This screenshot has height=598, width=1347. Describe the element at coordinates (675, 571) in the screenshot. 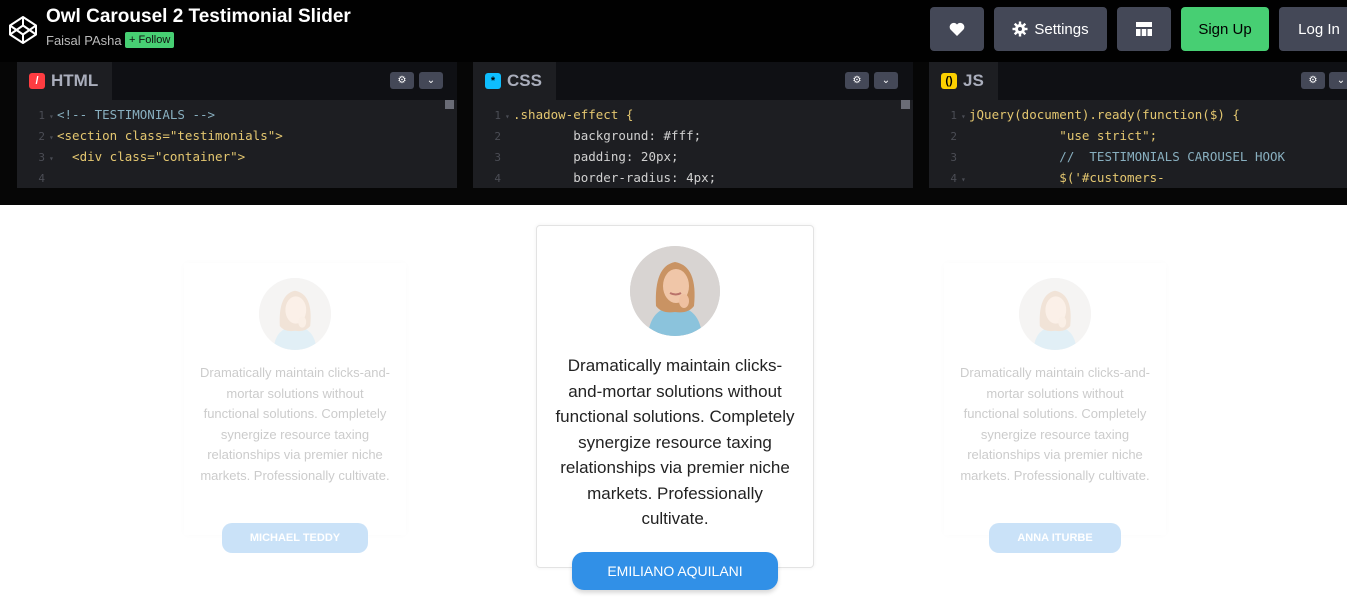

I see `name-badge: EMILIANO AQUILANI` at that location.